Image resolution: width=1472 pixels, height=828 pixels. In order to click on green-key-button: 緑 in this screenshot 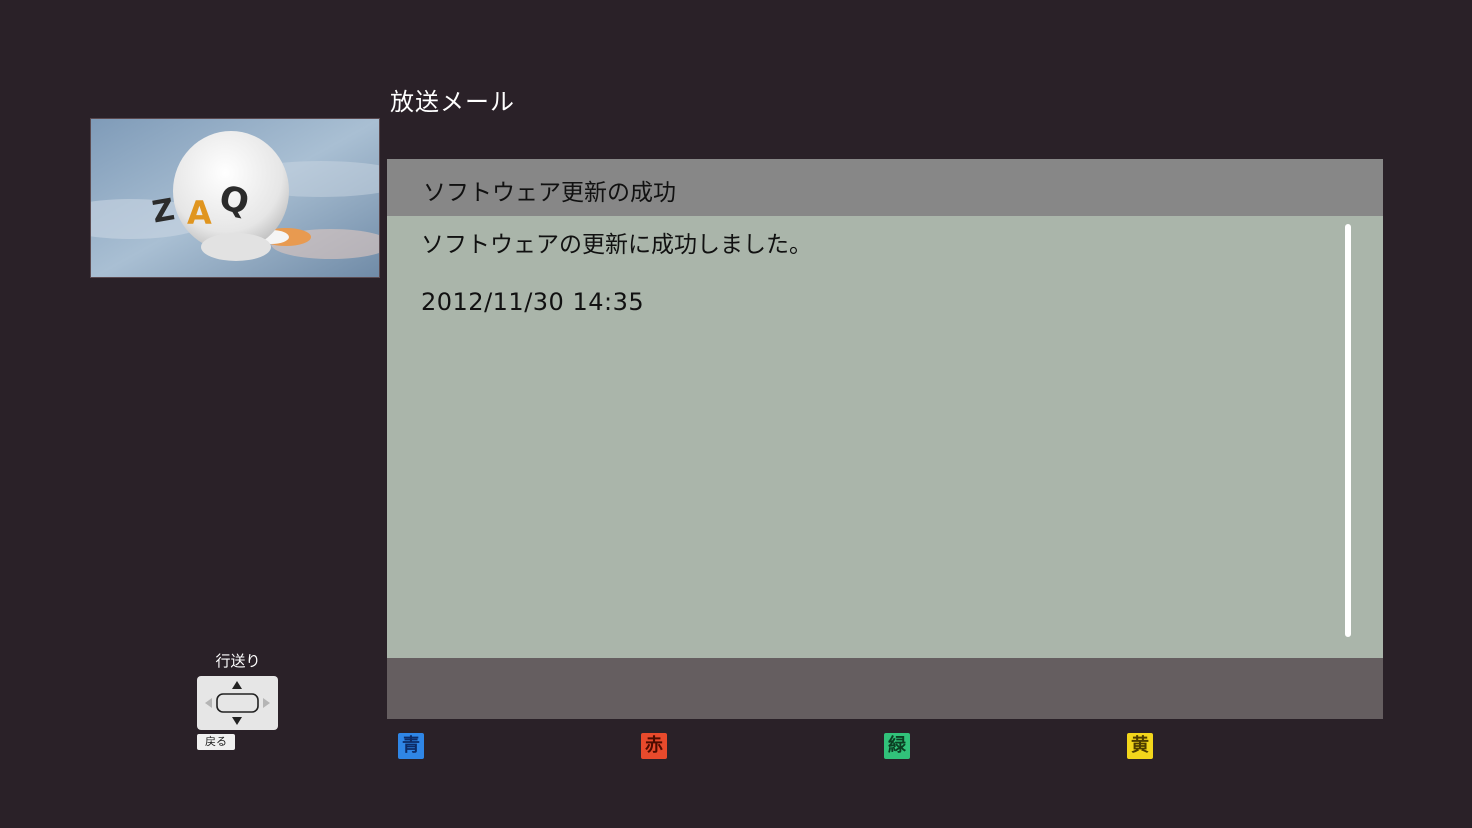, I will do `click(897, 746)`.